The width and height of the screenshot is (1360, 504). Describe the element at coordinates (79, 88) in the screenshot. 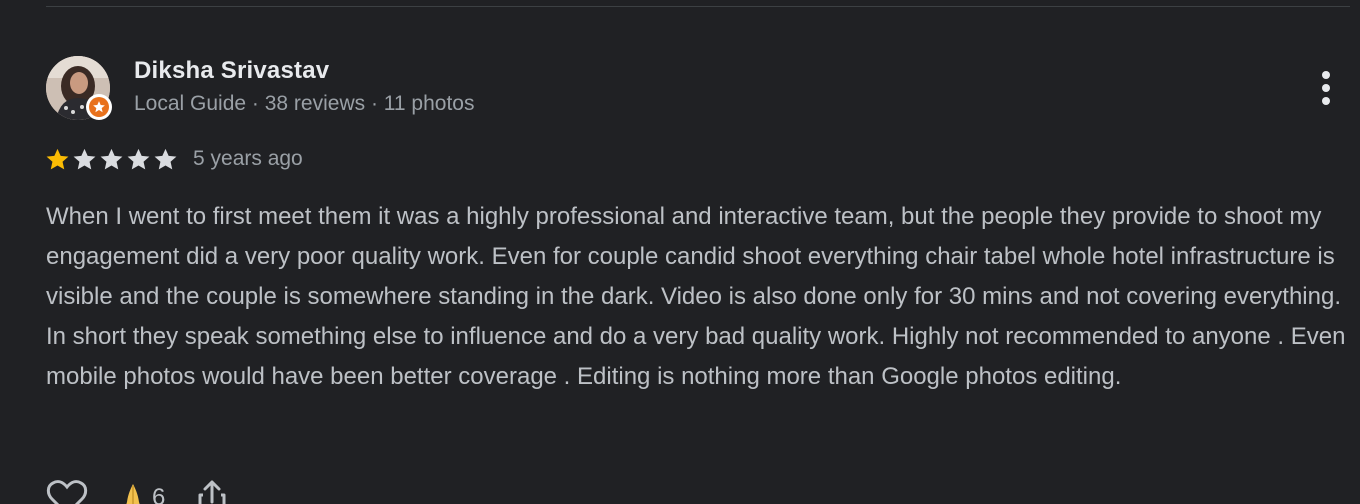

I see `avatar` at that location.